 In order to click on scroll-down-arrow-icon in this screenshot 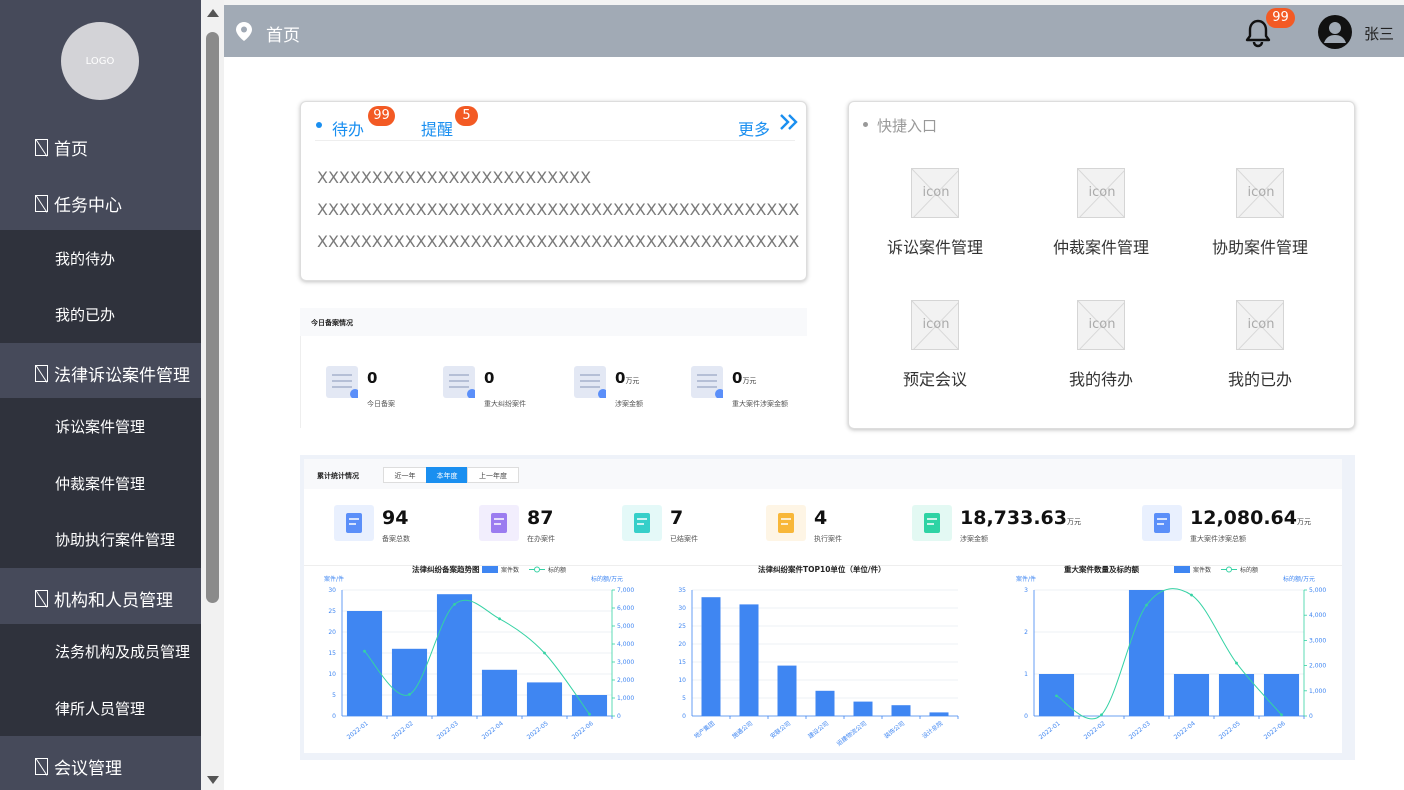, I will do `click(213, 780)`.